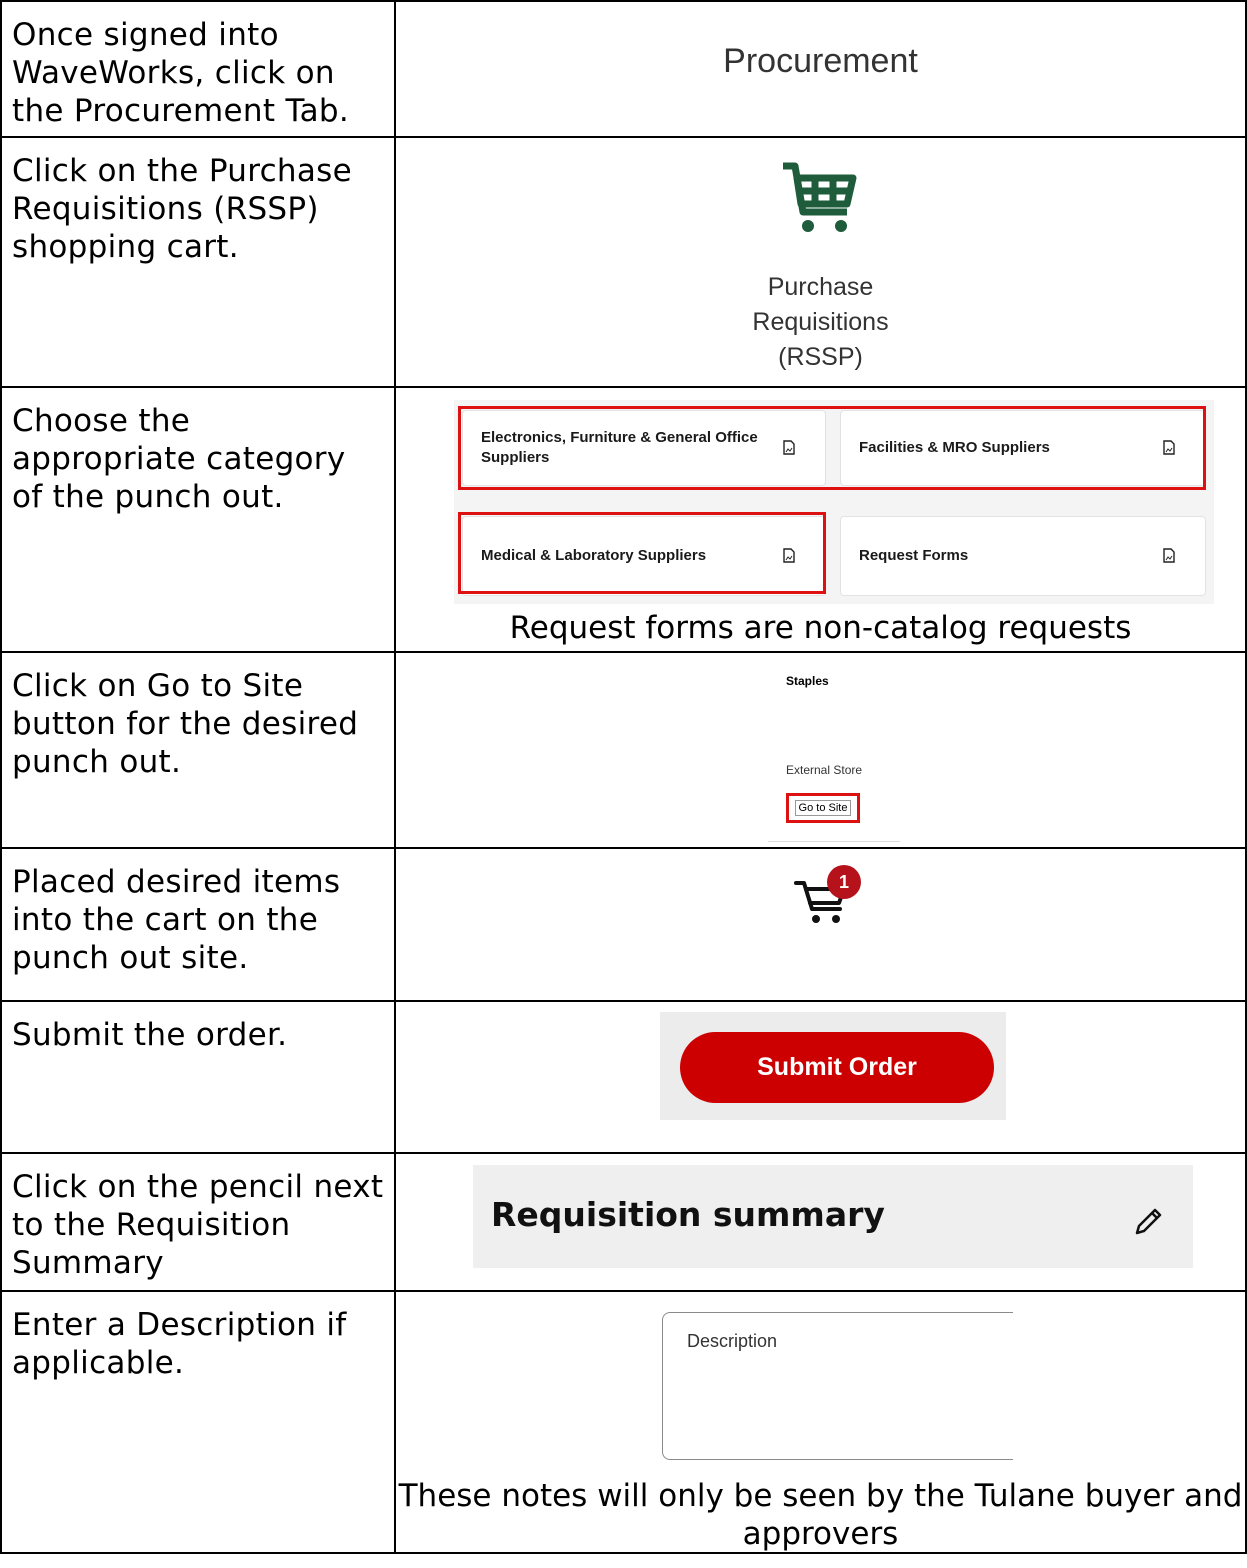 The image size is (1247, 1568). What do you see at coordinates (820, 61) in the screenshot?
I see `procurement-tab: Procurement` at bounding box center [820, 61].